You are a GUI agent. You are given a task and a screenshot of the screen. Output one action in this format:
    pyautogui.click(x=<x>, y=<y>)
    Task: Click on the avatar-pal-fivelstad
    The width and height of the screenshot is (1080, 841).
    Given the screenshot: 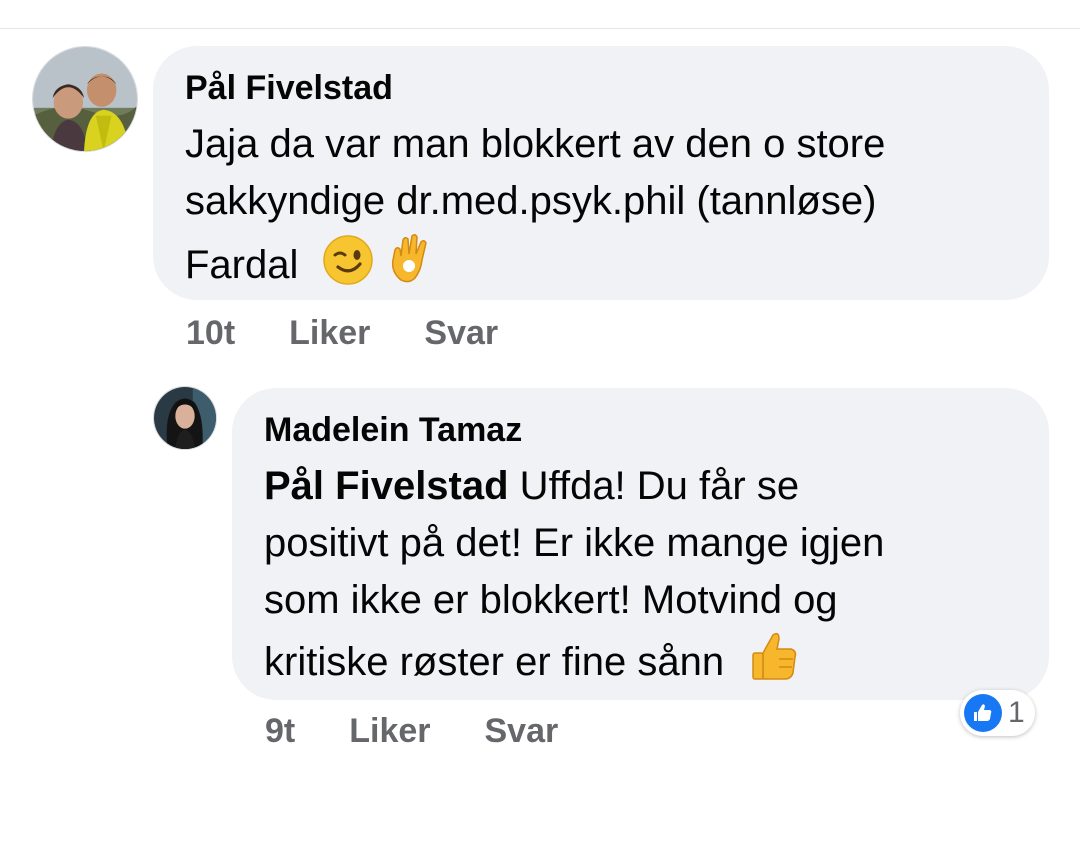 What is the action you would take?
    pyautogui.click(x=85, y=99)
    